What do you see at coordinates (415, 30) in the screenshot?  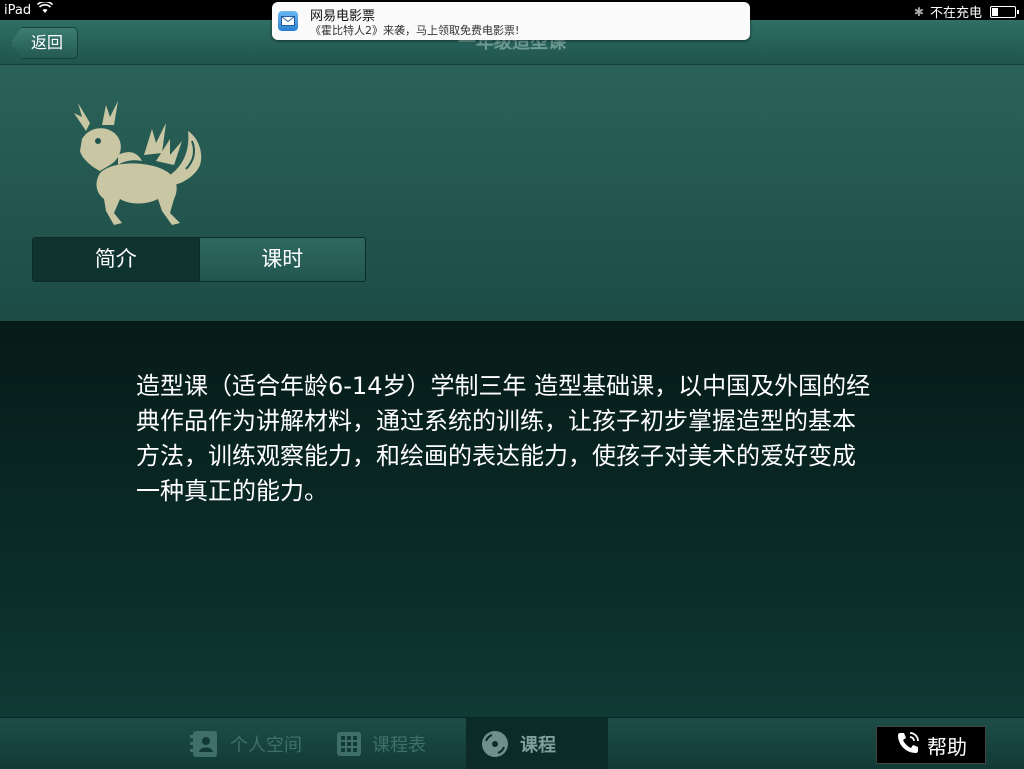 I see `notification-message: 《霍比特人2》来袭，马上领取免费电影票!` at bounding box center [415, 30].